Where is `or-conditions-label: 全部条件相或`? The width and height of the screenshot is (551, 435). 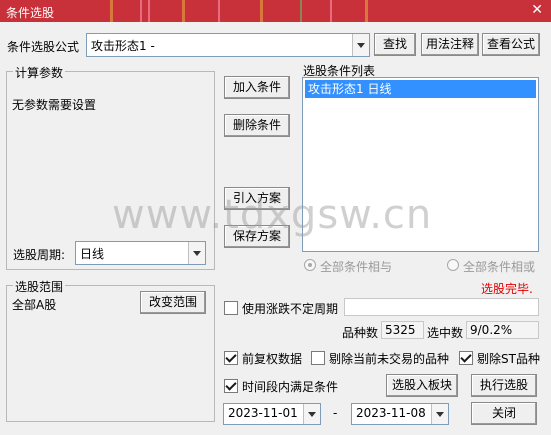
or-conditions-label: 全部条件相或 is located at coordinates (499, 267).